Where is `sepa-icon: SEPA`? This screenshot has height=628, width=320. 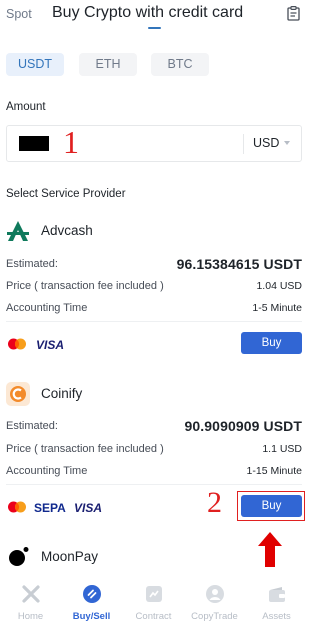
sepa-icon: SEPA is located at coordinates (50, 508).